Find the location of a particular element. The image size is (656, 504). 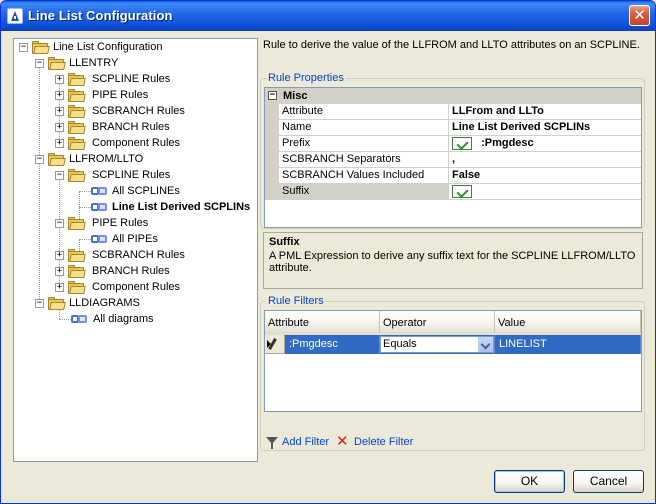

column-header-value: Value is located at coordinates (568, 323).